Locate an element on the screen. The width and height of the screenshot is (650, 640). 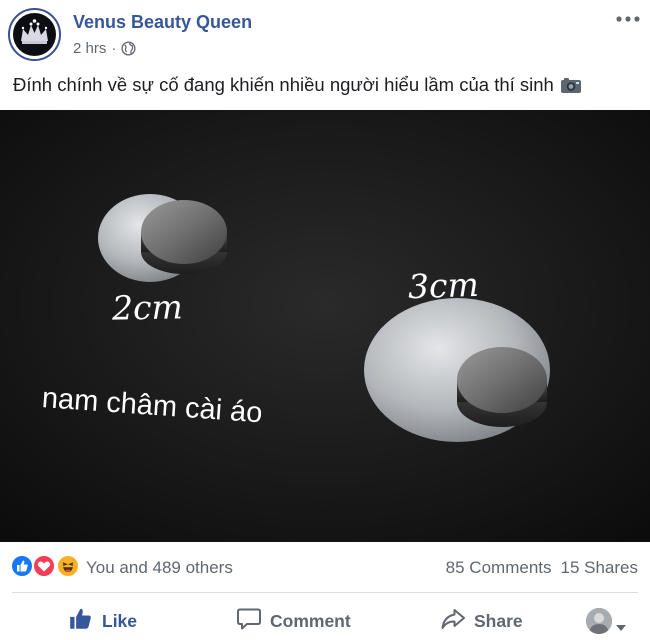
more-options-icon is located at coordinates (628, 19).